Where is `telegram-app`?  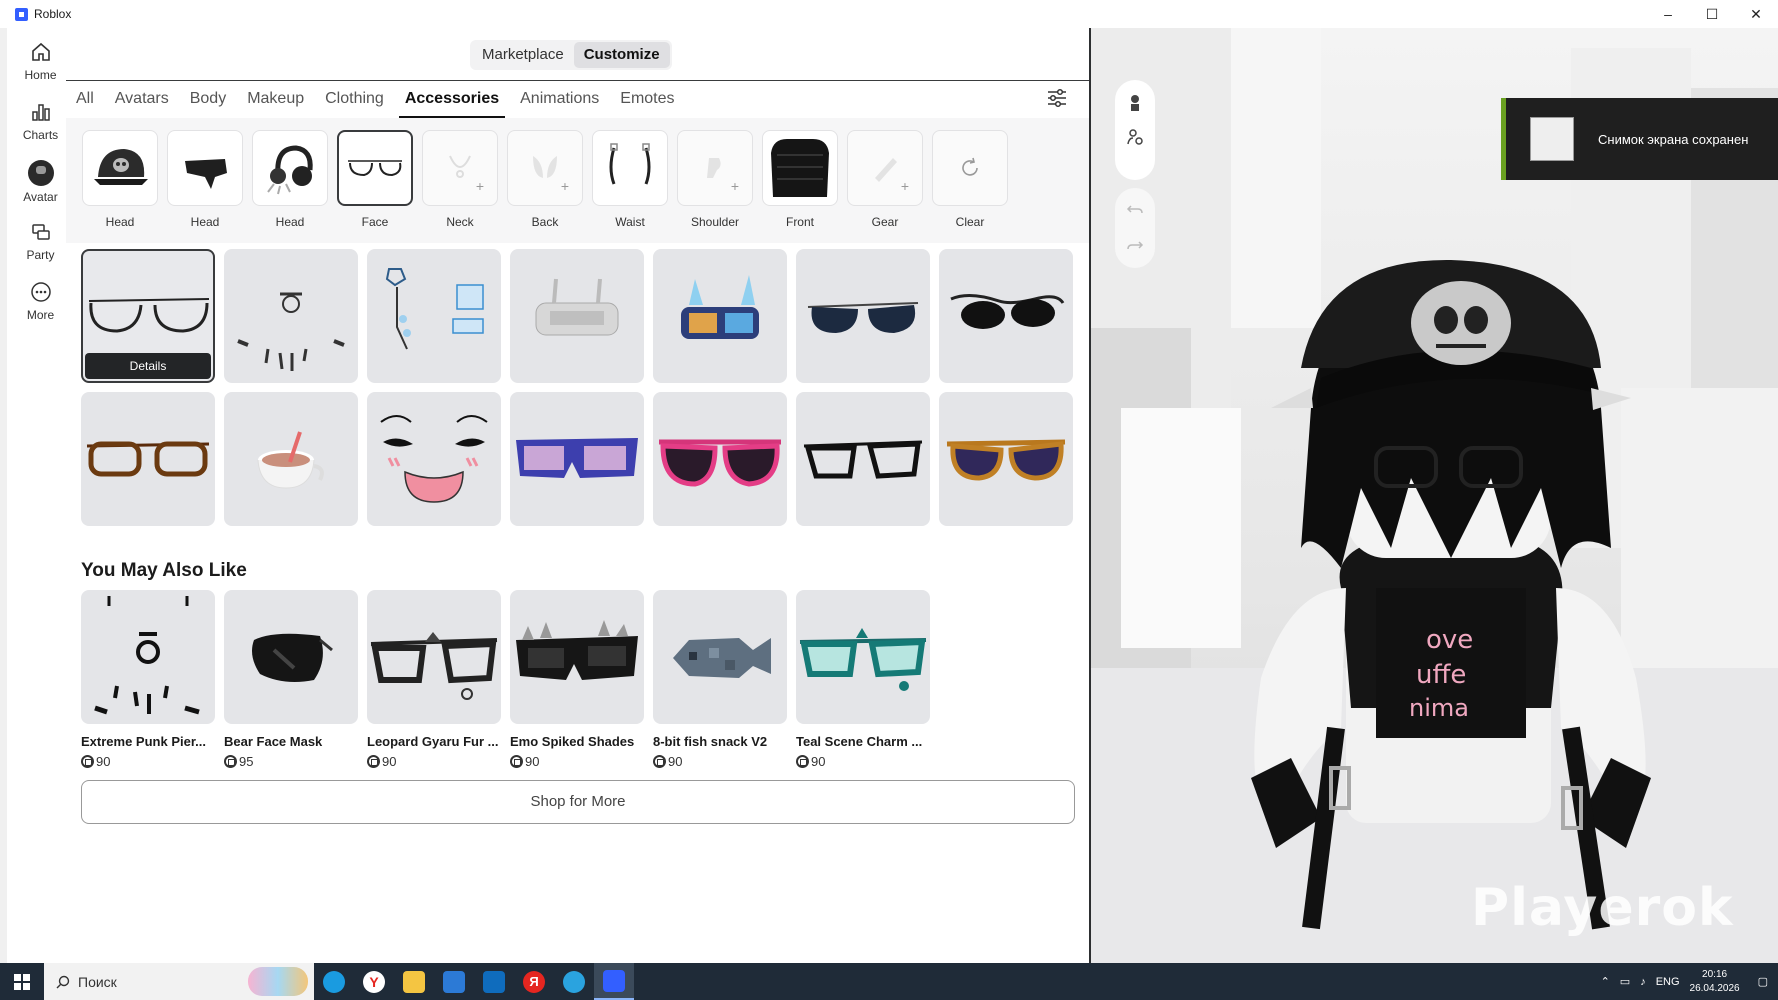
telegram-app is located at coordinates (574, 981).